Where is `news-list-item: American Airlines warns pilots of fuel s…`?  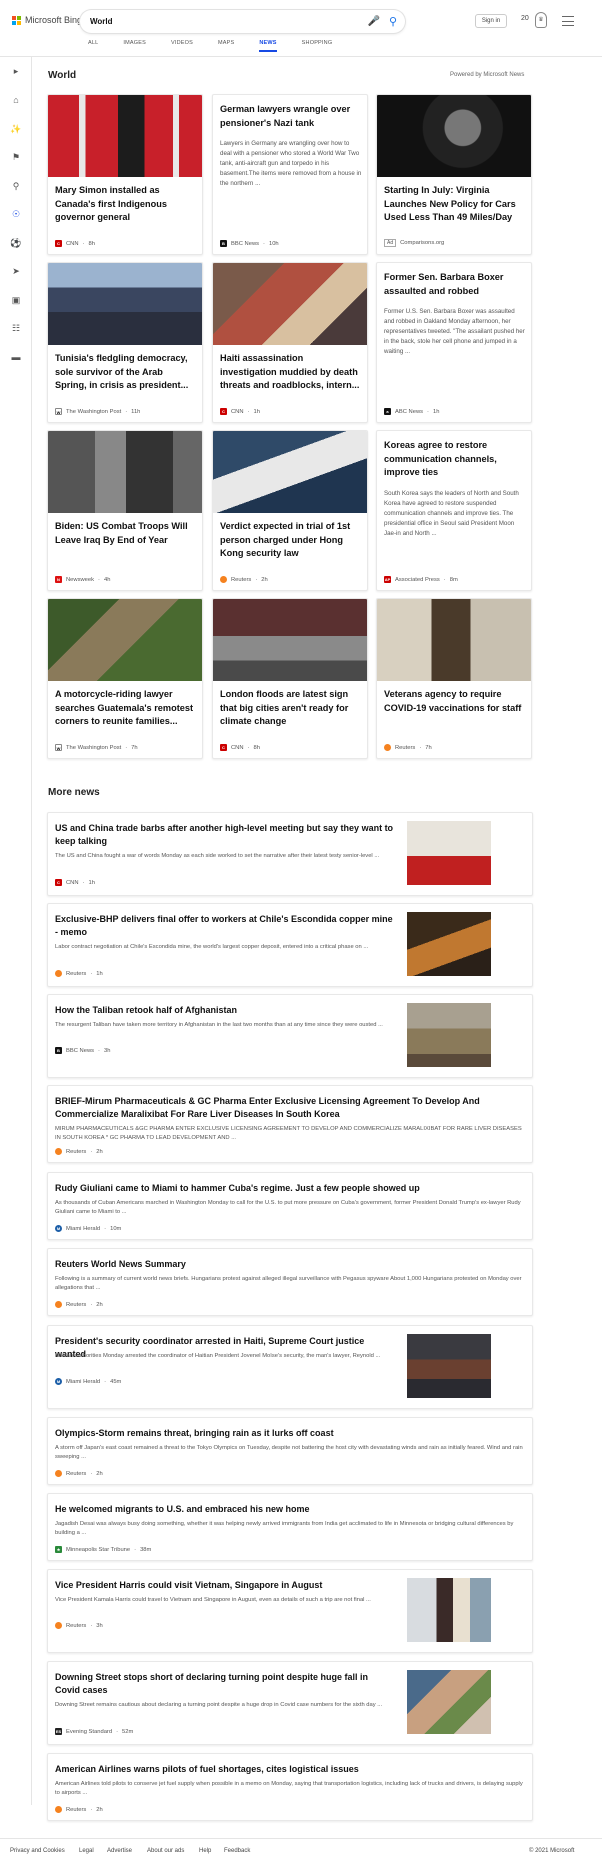 news-list-item: American Airlines warns pilots of fuel s… is located at coordinates (290, 1787).